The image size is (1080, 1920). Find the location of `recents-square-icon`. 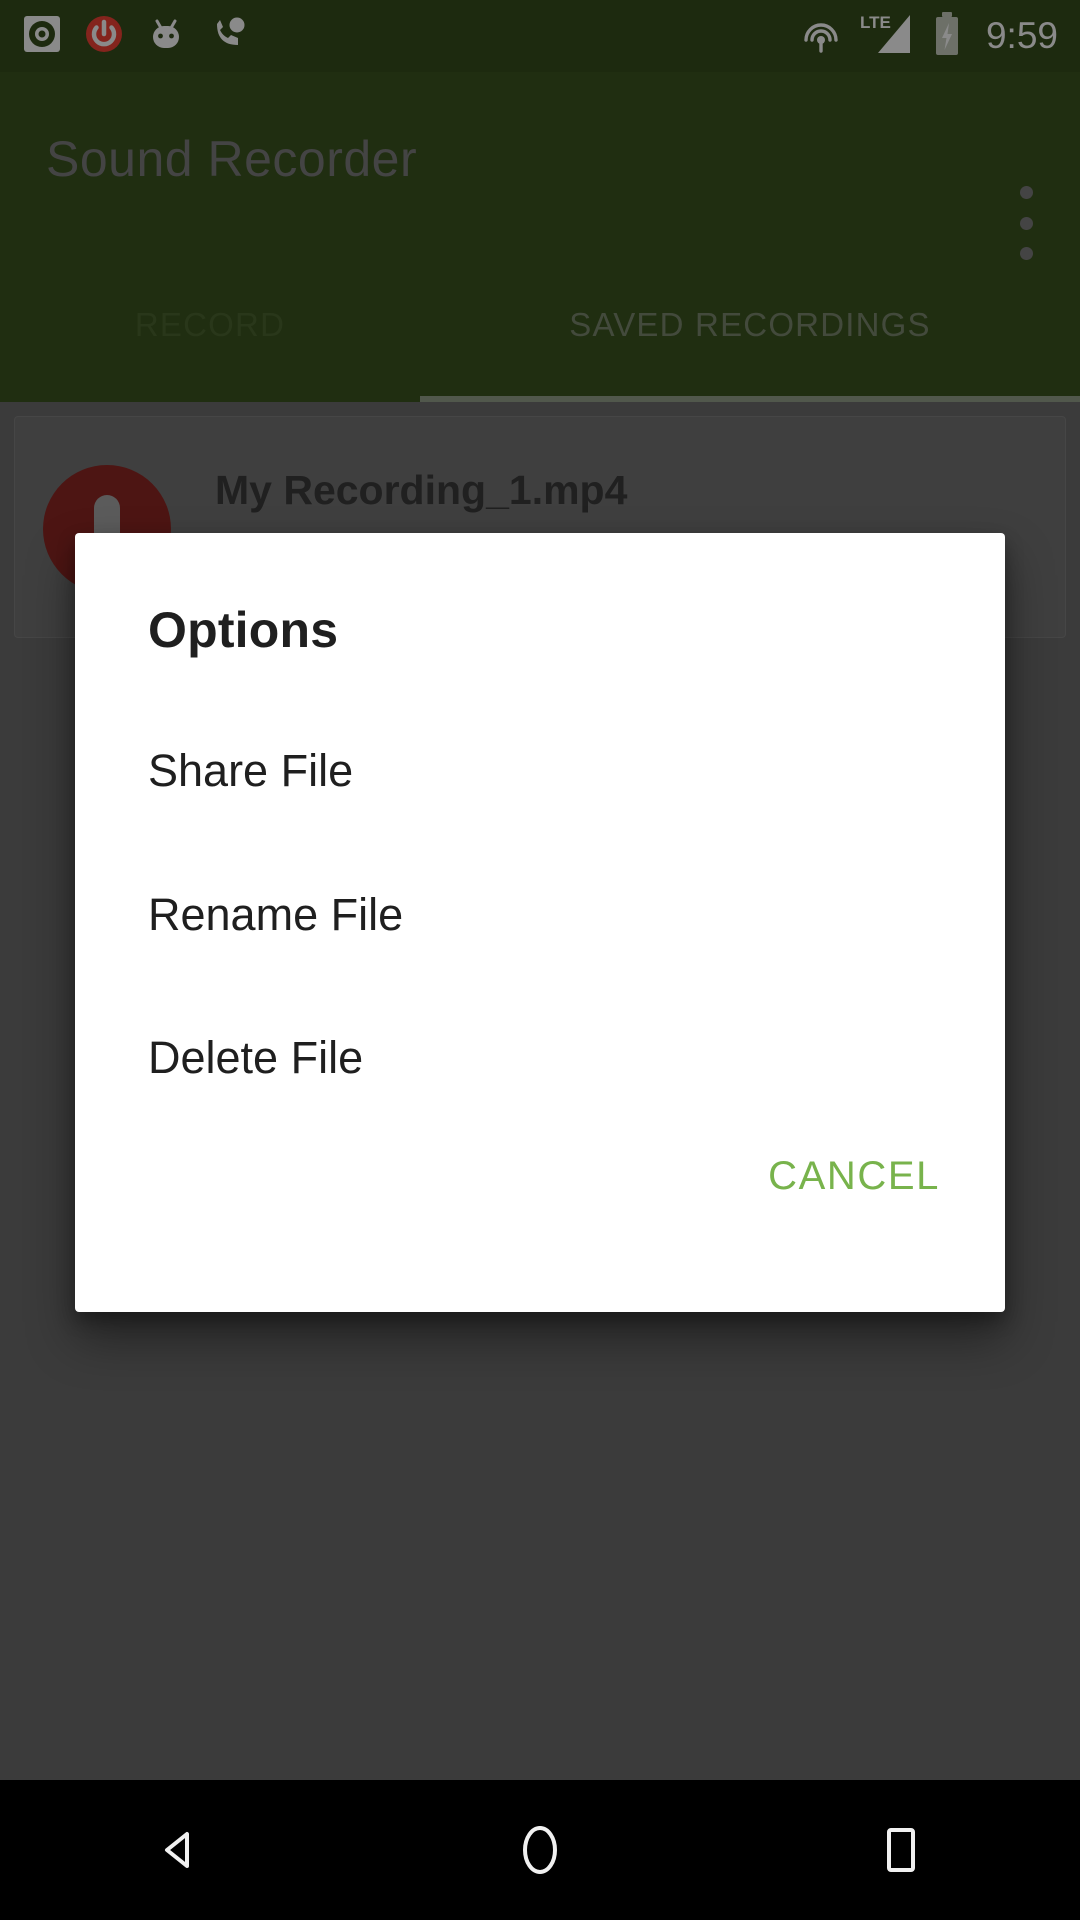

recents-square-icon is located at coordinates (901, 1850).